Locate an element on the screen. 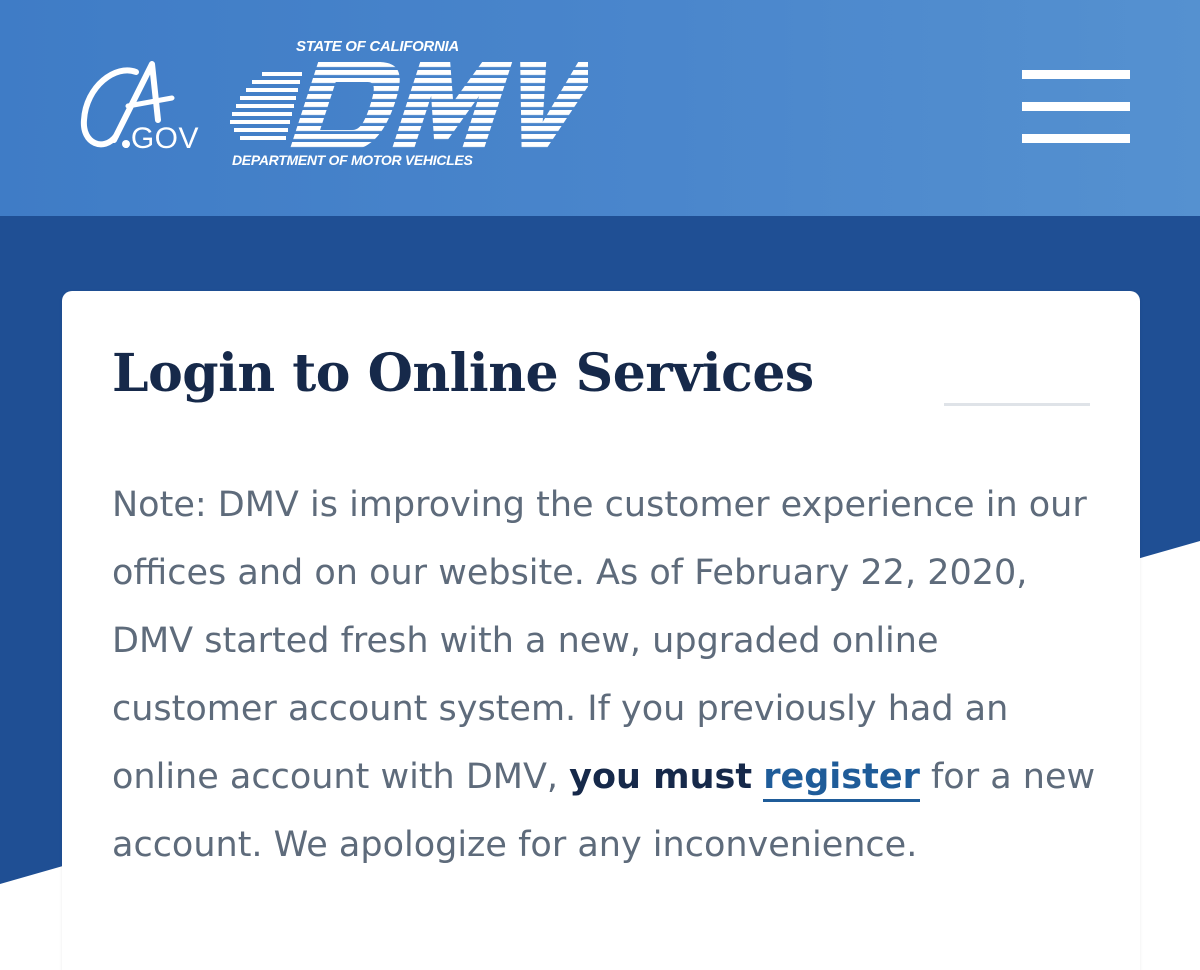 The width and height of the screenshot is (1200, 970). dmv-department-text: DEPARTMENT OF MOTOR VEHICLES is located at coordinates (352, 160).